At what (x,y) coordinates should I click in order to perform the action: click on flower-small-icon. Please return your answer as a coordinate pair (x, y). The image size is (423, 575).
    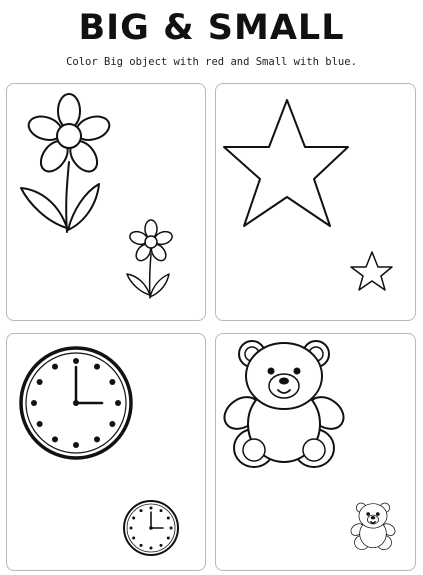
    Looking at the image, I should click on (149, 259).